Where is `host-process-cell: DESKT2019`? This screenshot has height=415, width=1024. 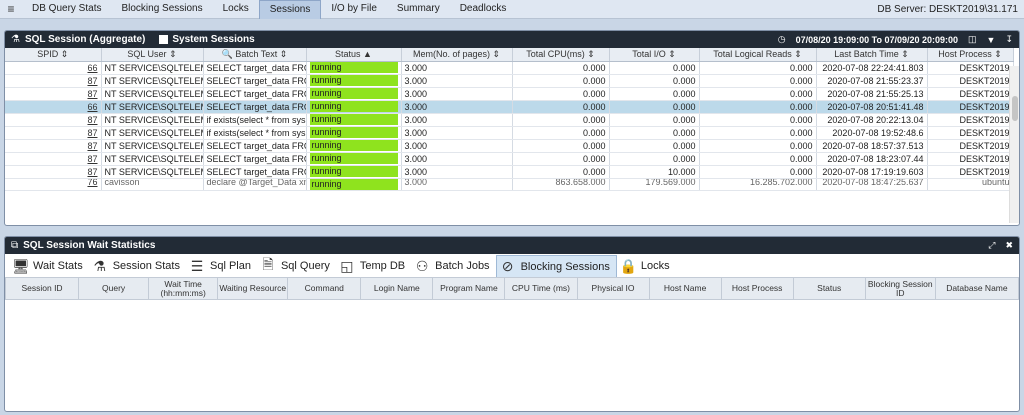 host-process-cell: DESKT2019 is located at coordinates (970, 159).